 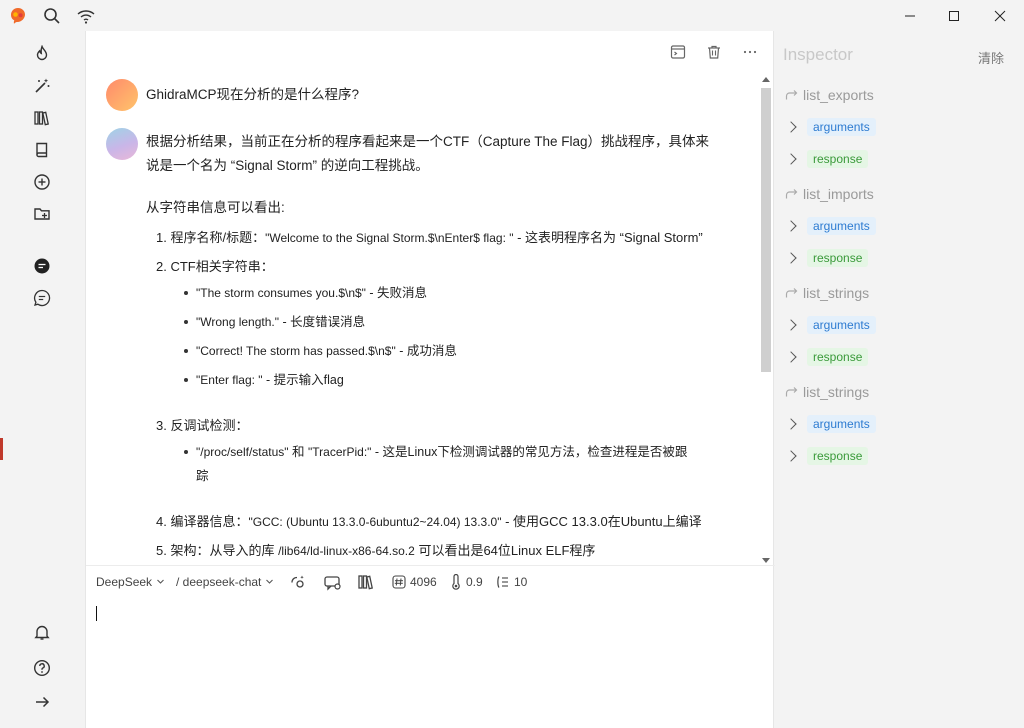 What do you see at coordinates (836, 392) in the screenshot?
I see `tool-name-label: list_strings` at bounding box center [836, 392].